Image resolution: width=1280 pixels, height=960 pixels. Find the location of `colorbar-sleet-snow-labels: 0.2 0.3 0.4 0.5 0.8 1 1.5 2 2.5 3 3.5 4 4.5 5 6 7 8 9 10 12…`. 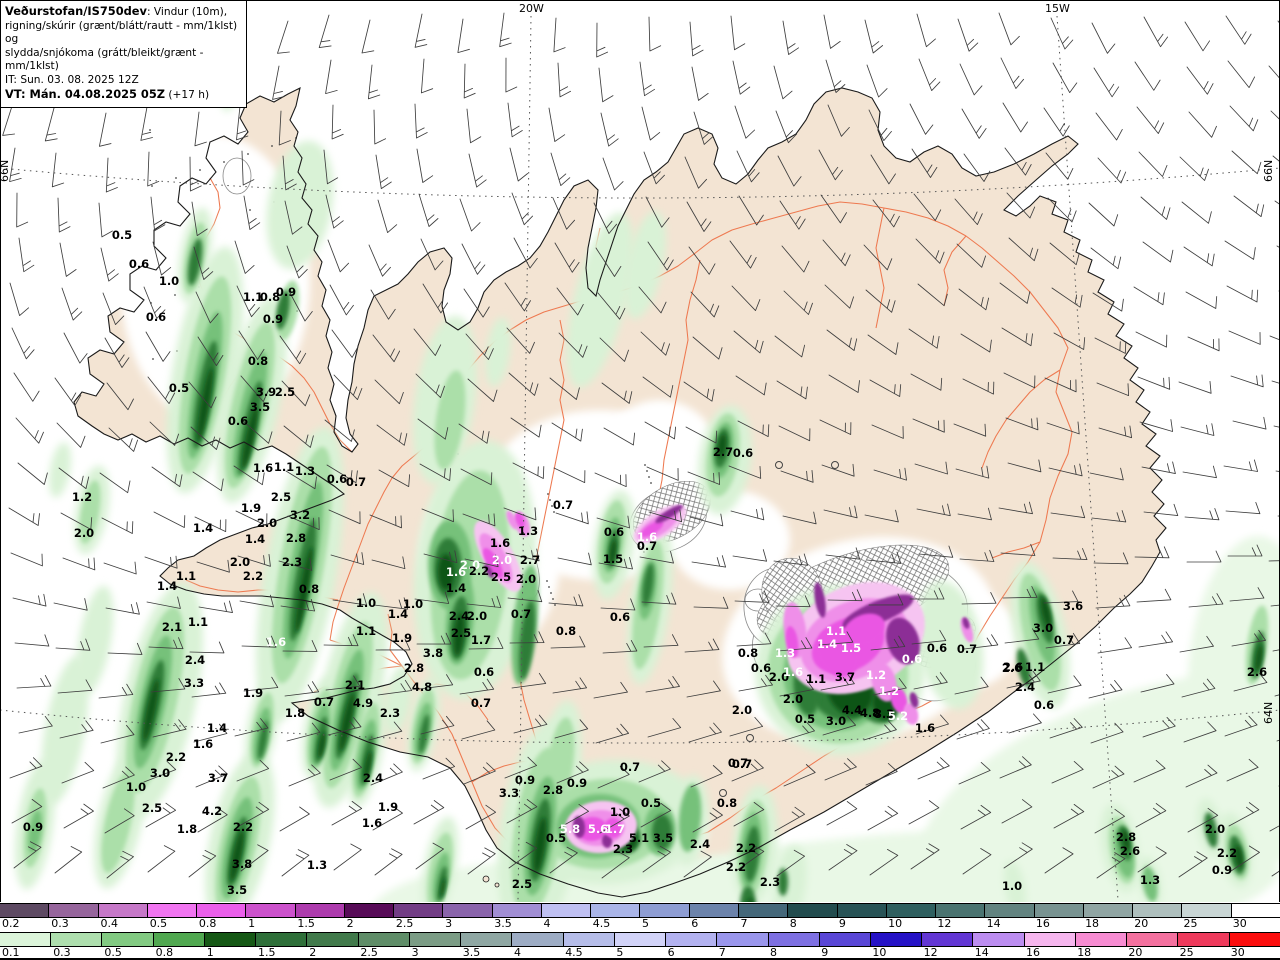

colorbar-sleet-snow-labels: 0.2 0.3 0.4 0.5 0.8 1 1.5 2 2.5 3 3.5 4 4.5 5 6 7 8 9 10 12… is located at coordinates (640, 924).